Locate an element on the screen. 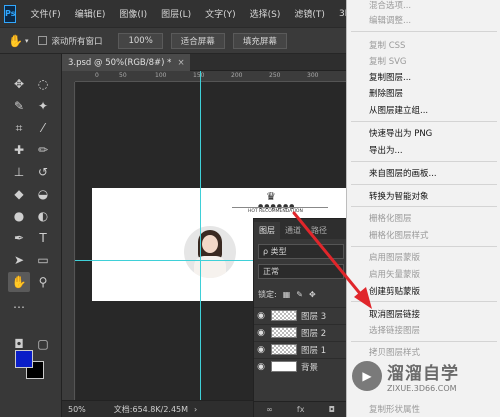  dodge-tool-icon: ◐ is located at coordinates (43, 216).